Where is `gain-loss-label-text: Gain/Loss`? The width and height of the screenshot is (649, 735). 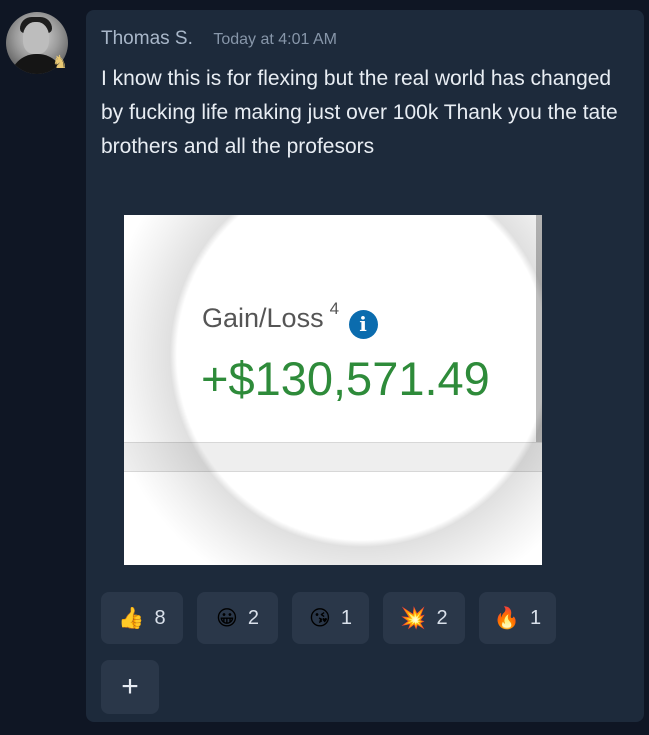 gain-loss-label-text: Gain/Loss is located at coordinates (263, 318).